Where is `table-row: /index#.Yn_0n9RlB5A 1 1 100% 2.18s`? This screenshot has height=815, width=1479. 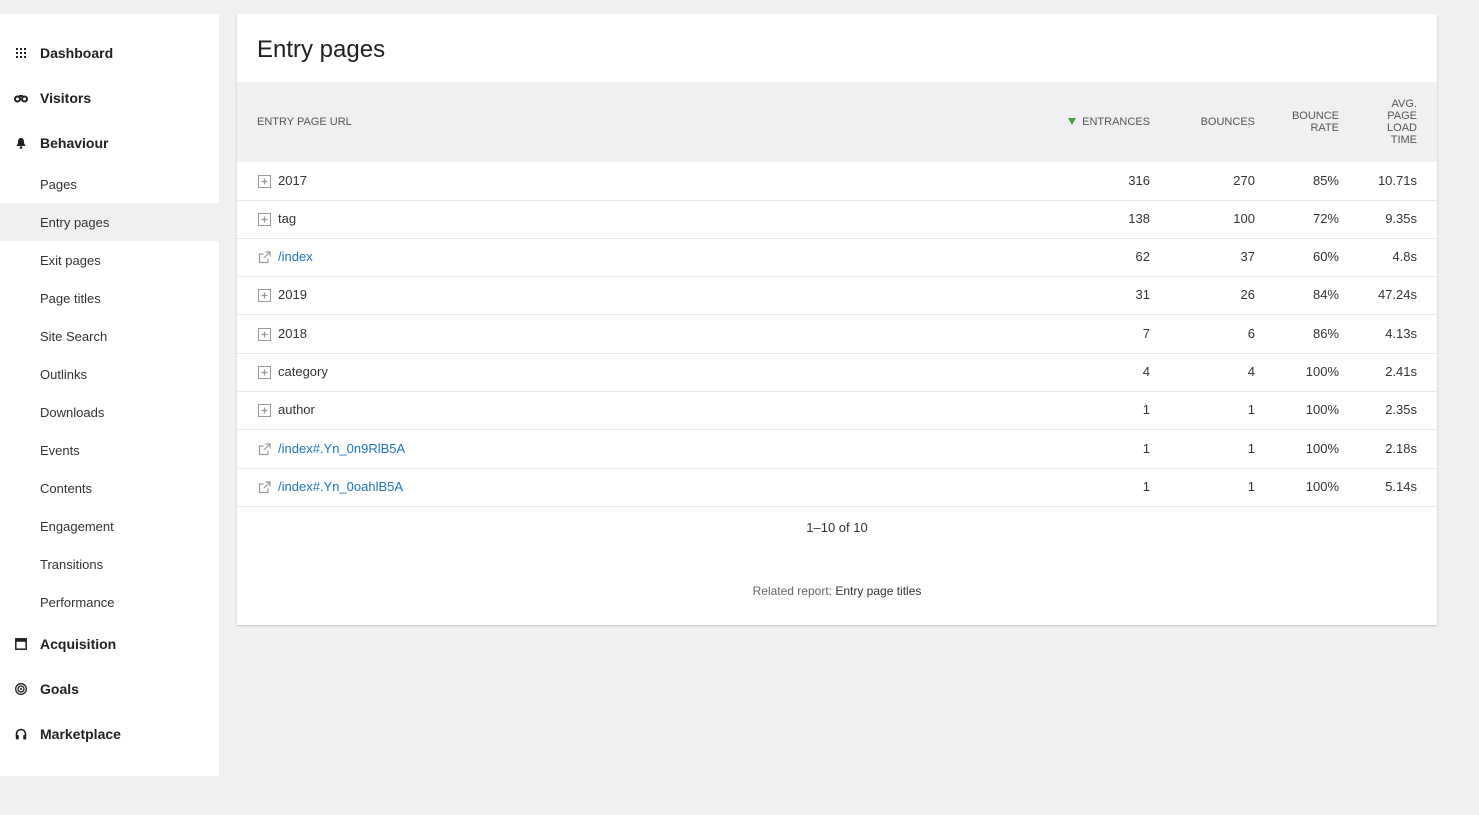
table-row: /index#.Yn_0n9RlB5A 1 1 100% 2.18s is located at coordinates (837, 449).